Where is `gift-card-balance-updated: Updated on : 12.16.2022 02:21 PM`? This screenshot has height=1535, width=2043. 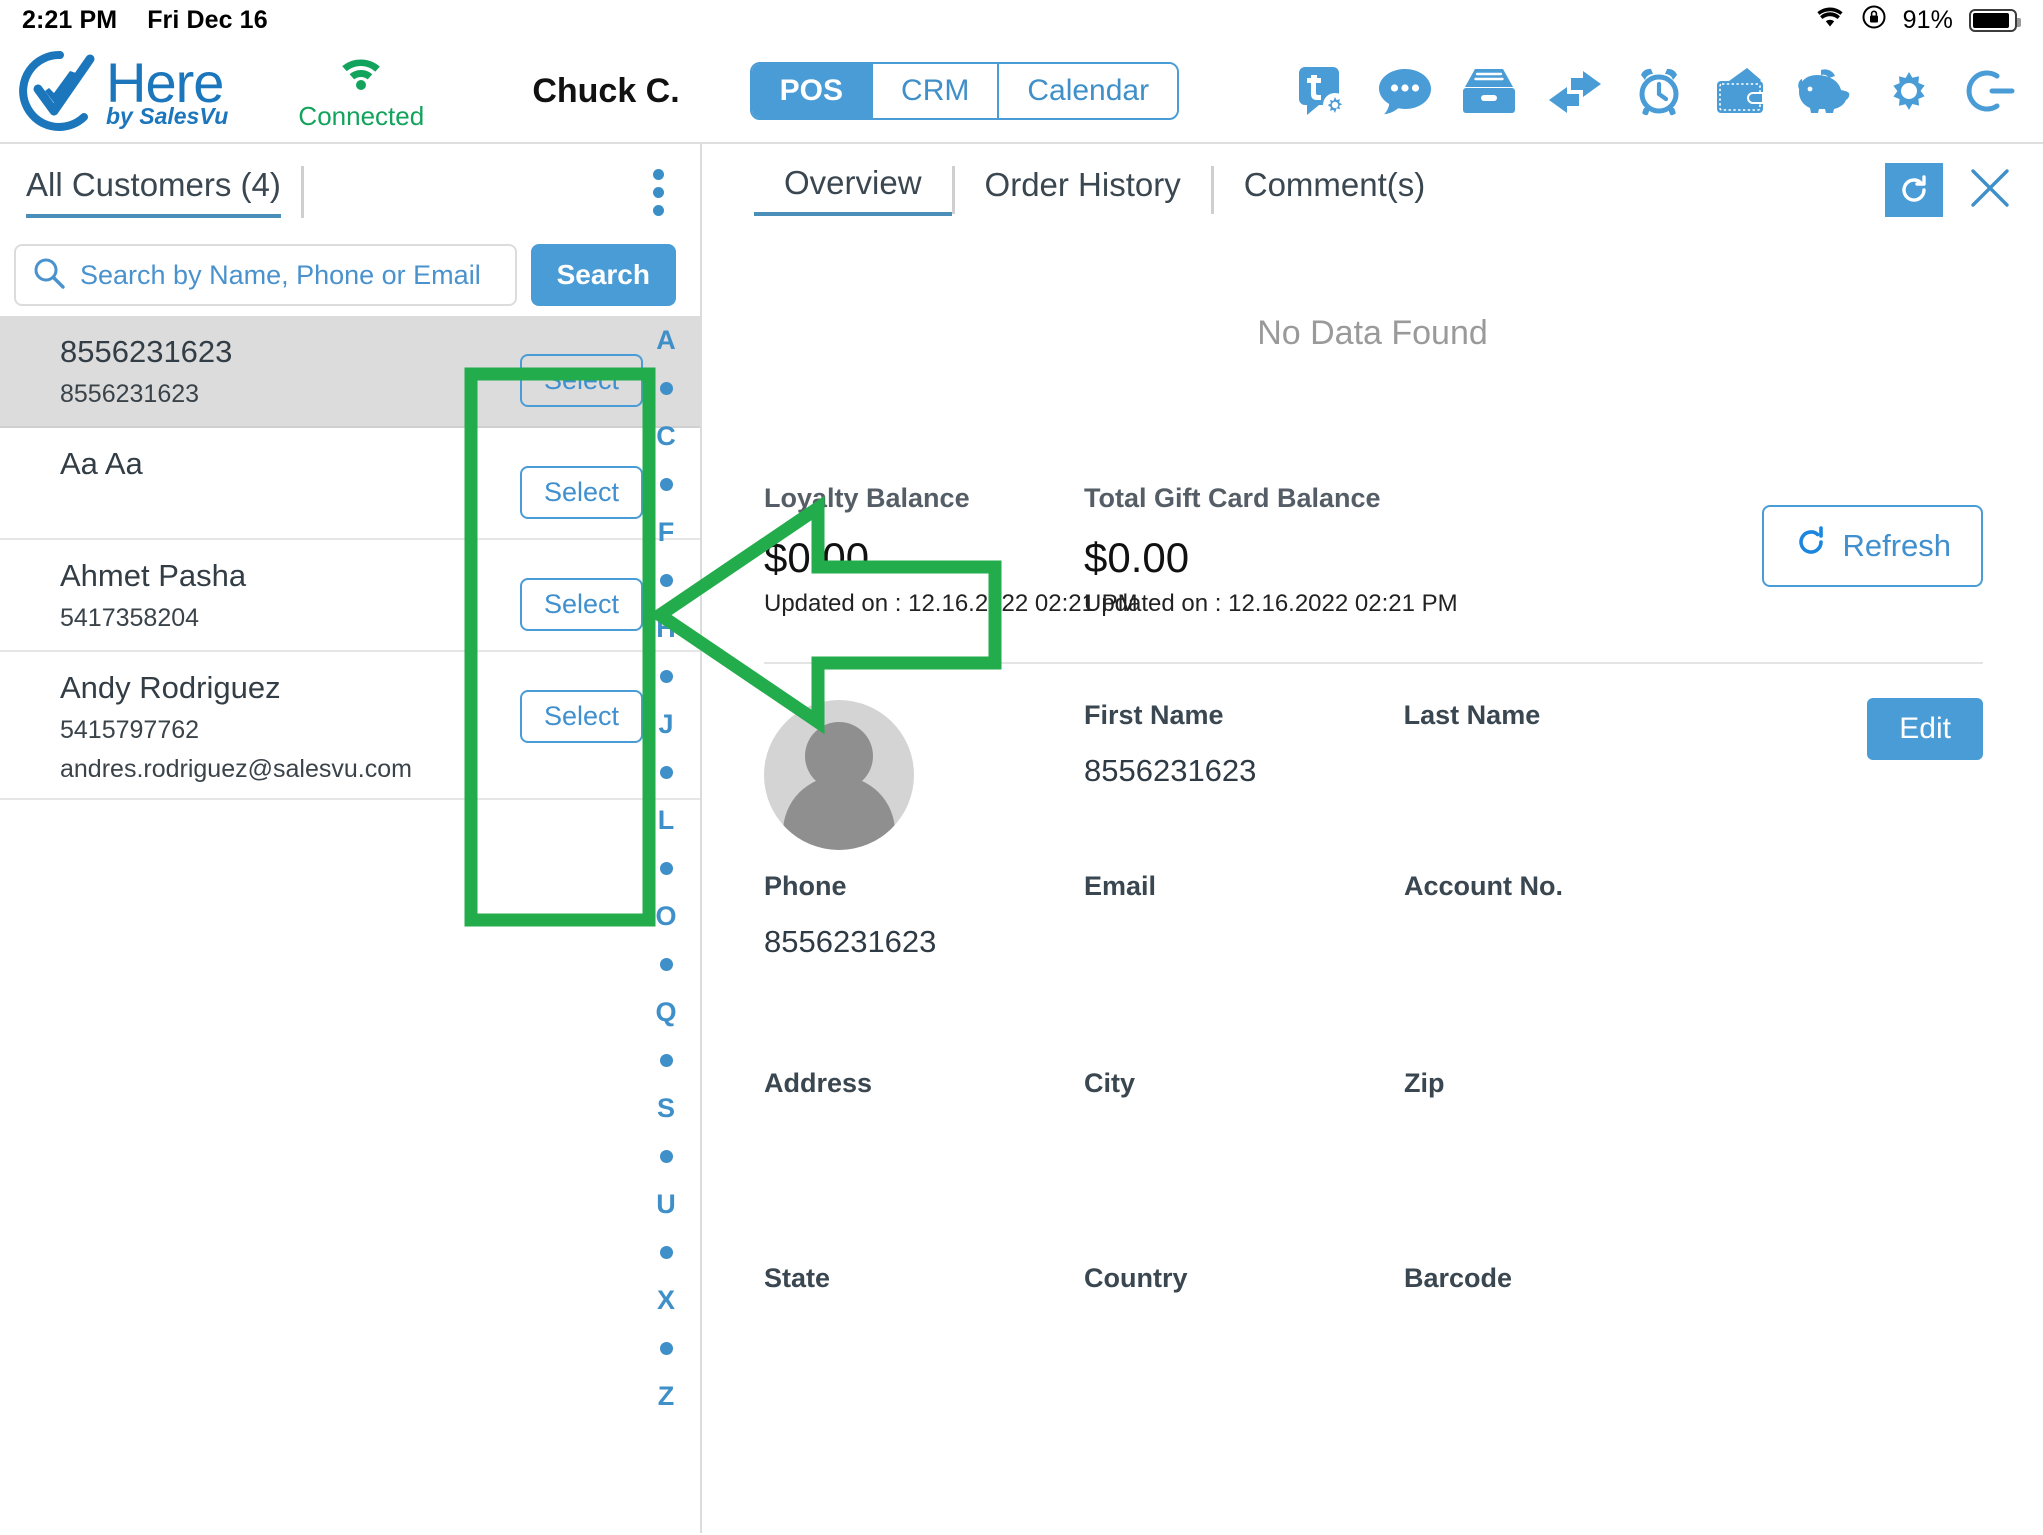 gift-card-balance-updated: Updated on : 12.16.2022 02:21 PM is located at coordinates (1271, 603).